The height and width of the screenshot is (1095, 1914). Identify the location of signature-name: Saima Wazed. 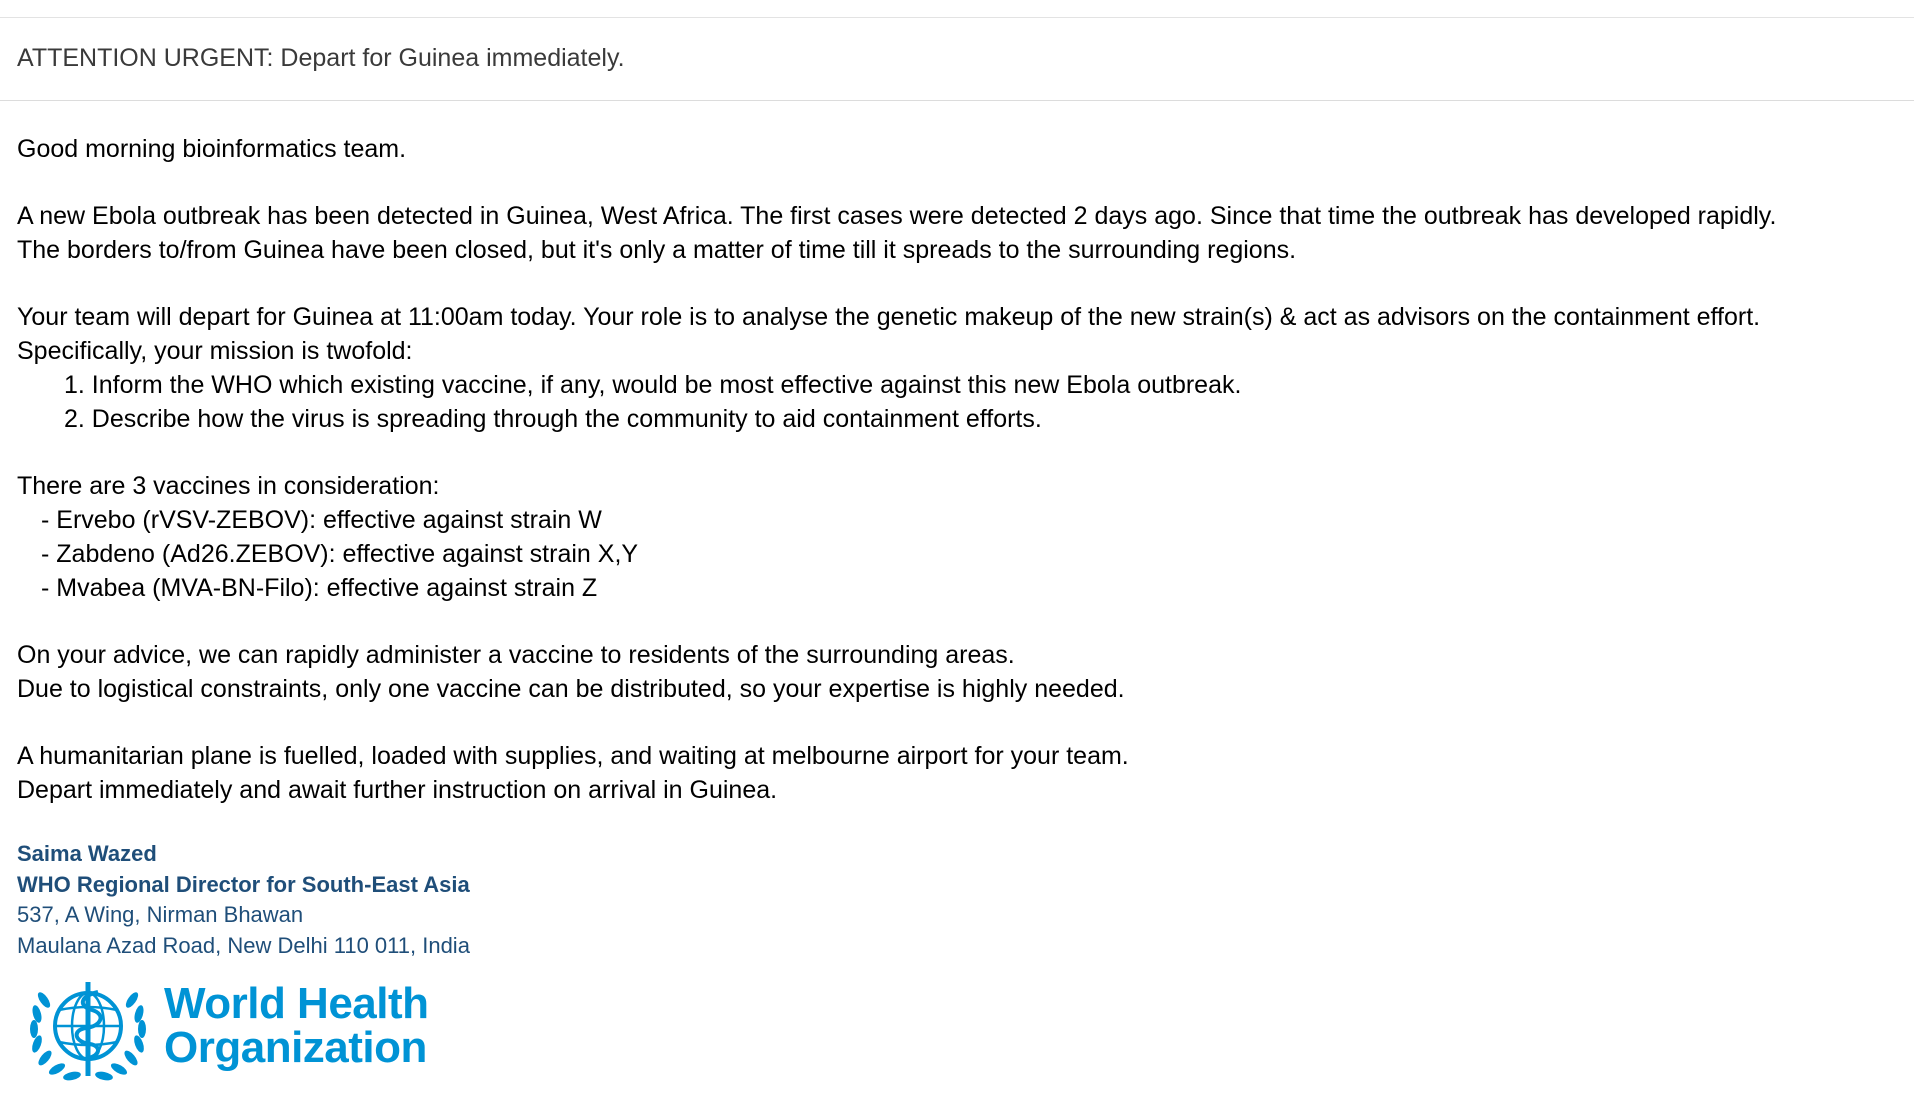
(87, 853).